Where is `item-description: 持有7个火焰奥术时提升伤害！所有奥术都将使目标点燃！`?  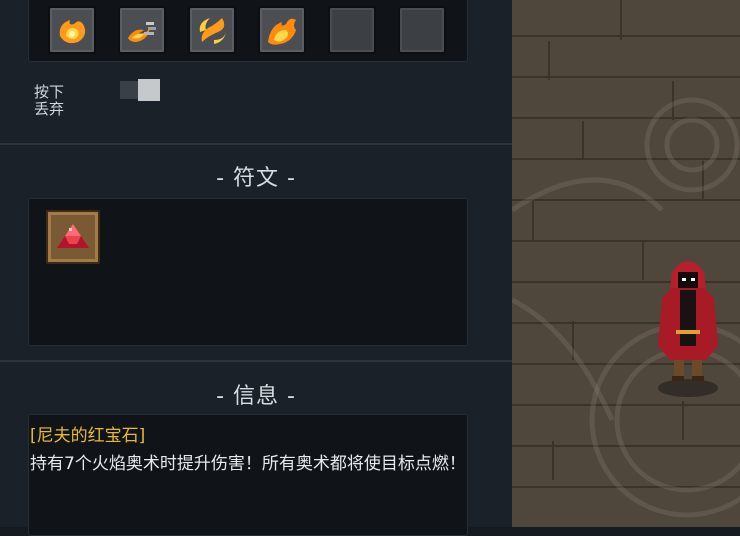 item-description: 持有7个火焰奥术时提升伤害！所有奥术都将使目标点燃！ is located at coordinates (248, 464).